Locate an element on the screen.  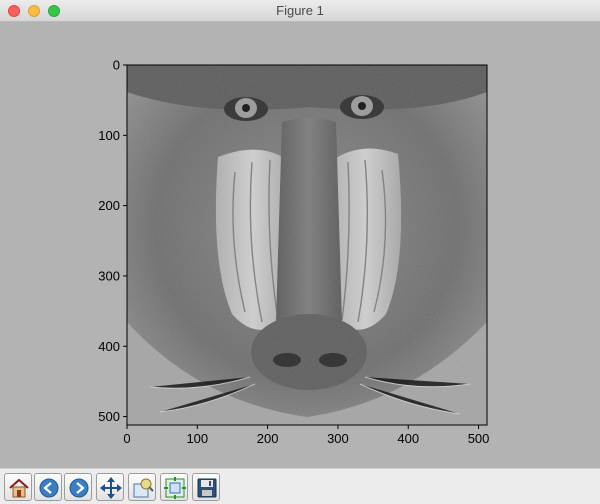
pan-button is located at coordinates (110, 487).